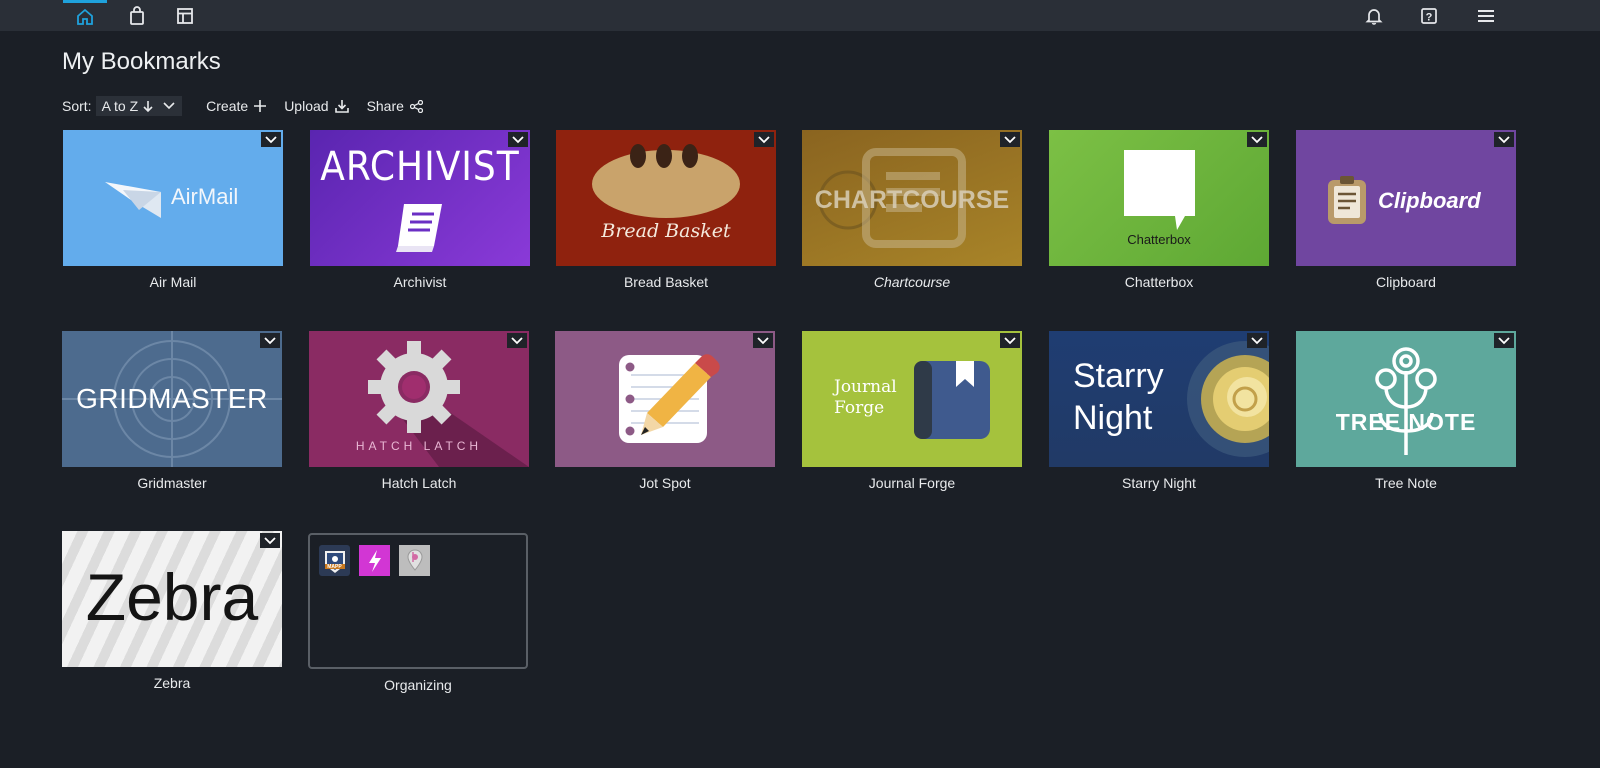  I want to click on tile-thumbnail: HATCH LATCH, so click(419, 399).